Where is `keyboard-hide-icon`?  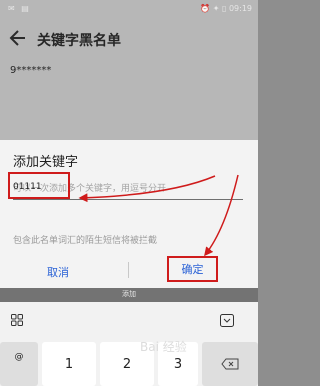
keyboard-hide-icon is located at coordinates (227, 320).